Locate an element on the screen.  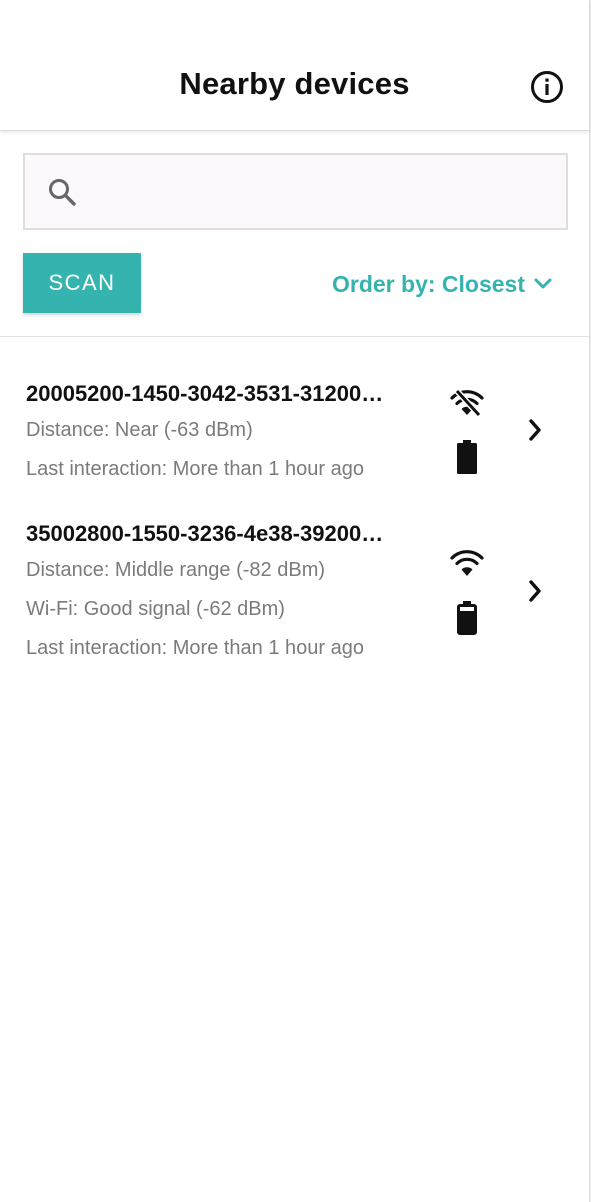
order-by-label: Order by: Closest is located at coordinates (428, 283).